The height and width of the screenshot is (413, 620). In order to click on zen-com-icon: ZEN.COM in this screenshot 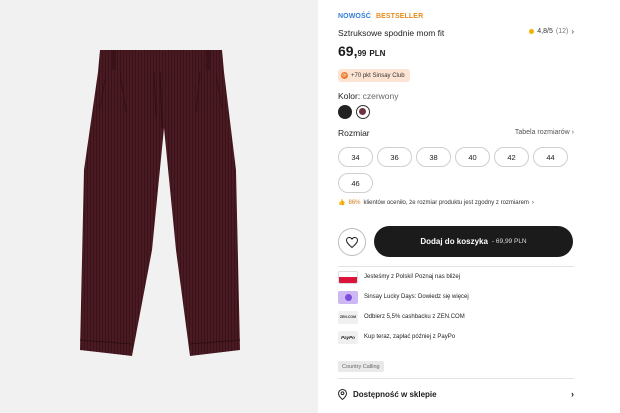, I will do `click(348, 317)`.